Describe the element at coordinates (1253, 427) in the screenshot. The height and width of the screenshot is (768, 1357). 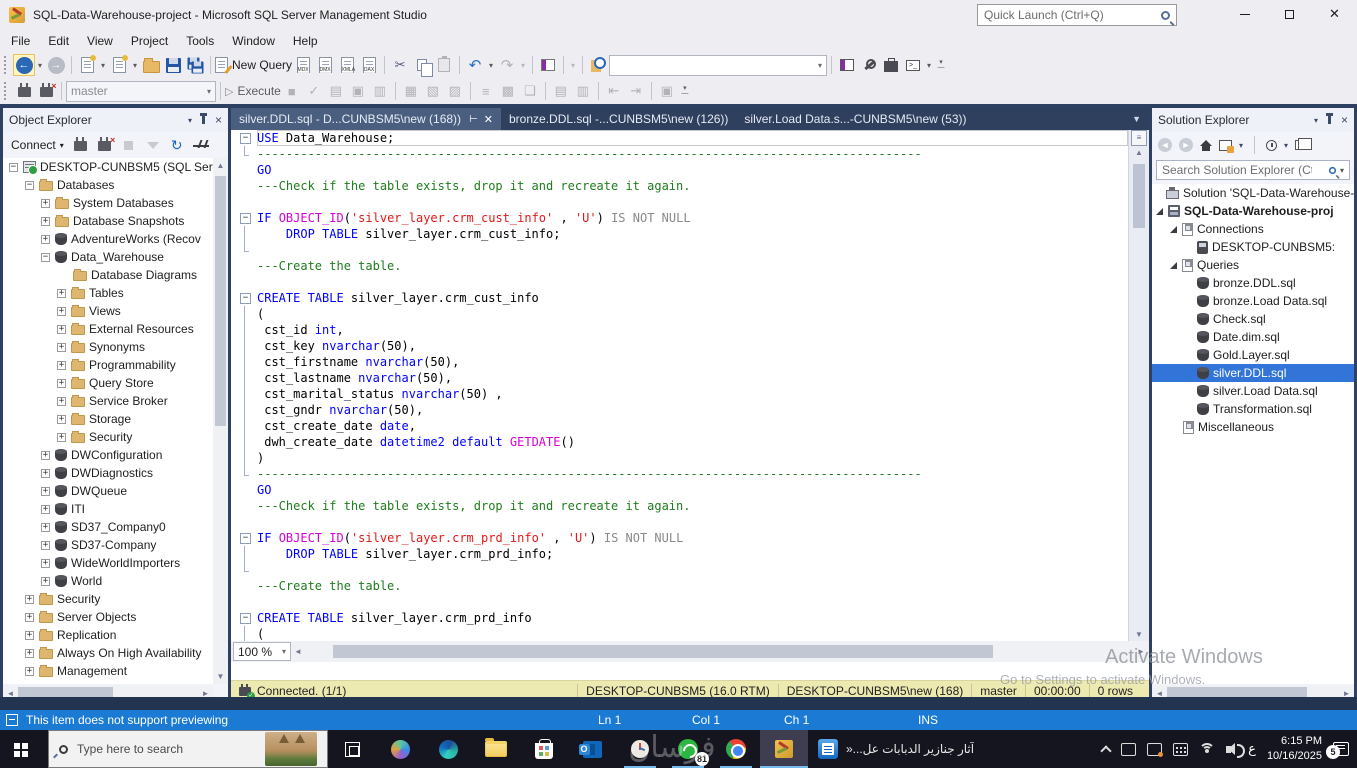
I see `se-node-miscellaneous: Miscellaneous` at that location.